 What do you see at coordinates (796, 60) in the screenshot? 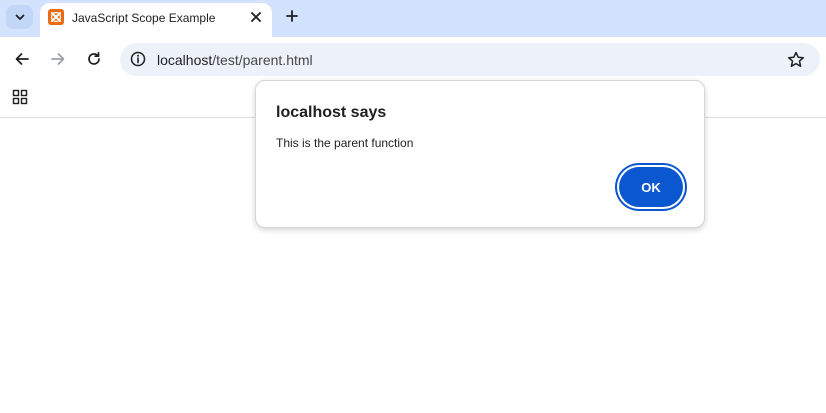
I see `bookmark-star-icon` at bounding box center [796, 60].